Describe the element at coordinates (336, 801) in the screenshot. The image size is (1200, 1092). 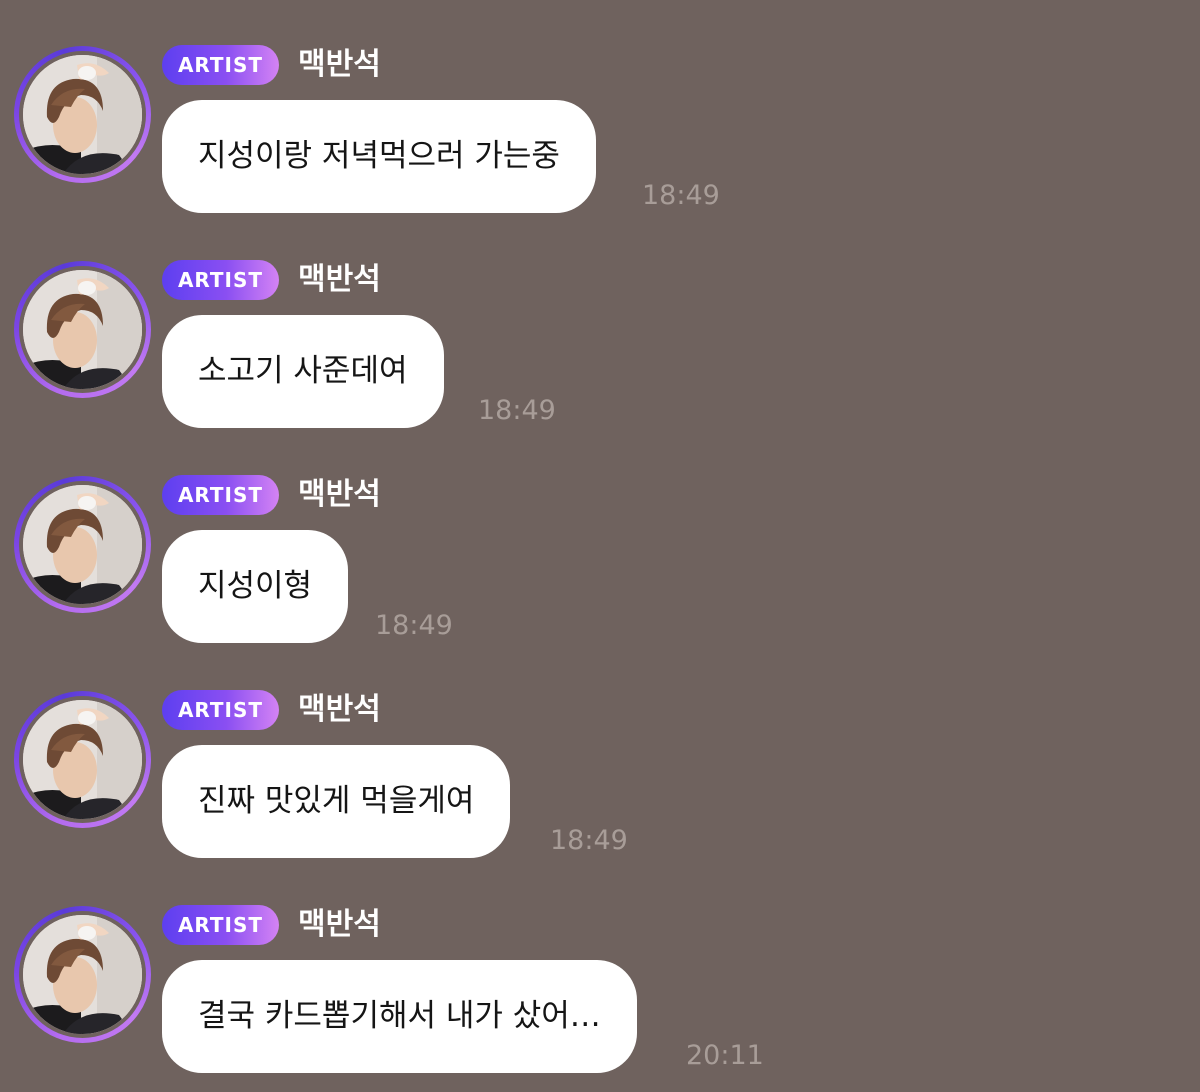
I see `message-bubble: 진짜 맛있게 먹을게여` at that location.